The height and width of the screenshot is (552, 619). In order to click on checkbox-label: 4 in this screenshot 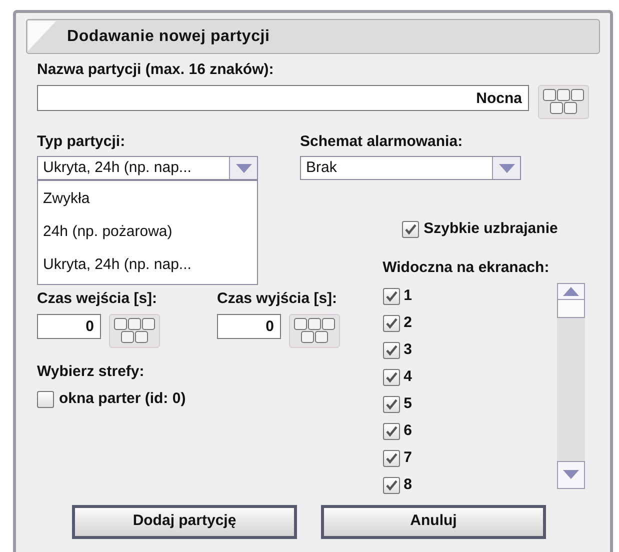, I will do `click(408, 377)`.